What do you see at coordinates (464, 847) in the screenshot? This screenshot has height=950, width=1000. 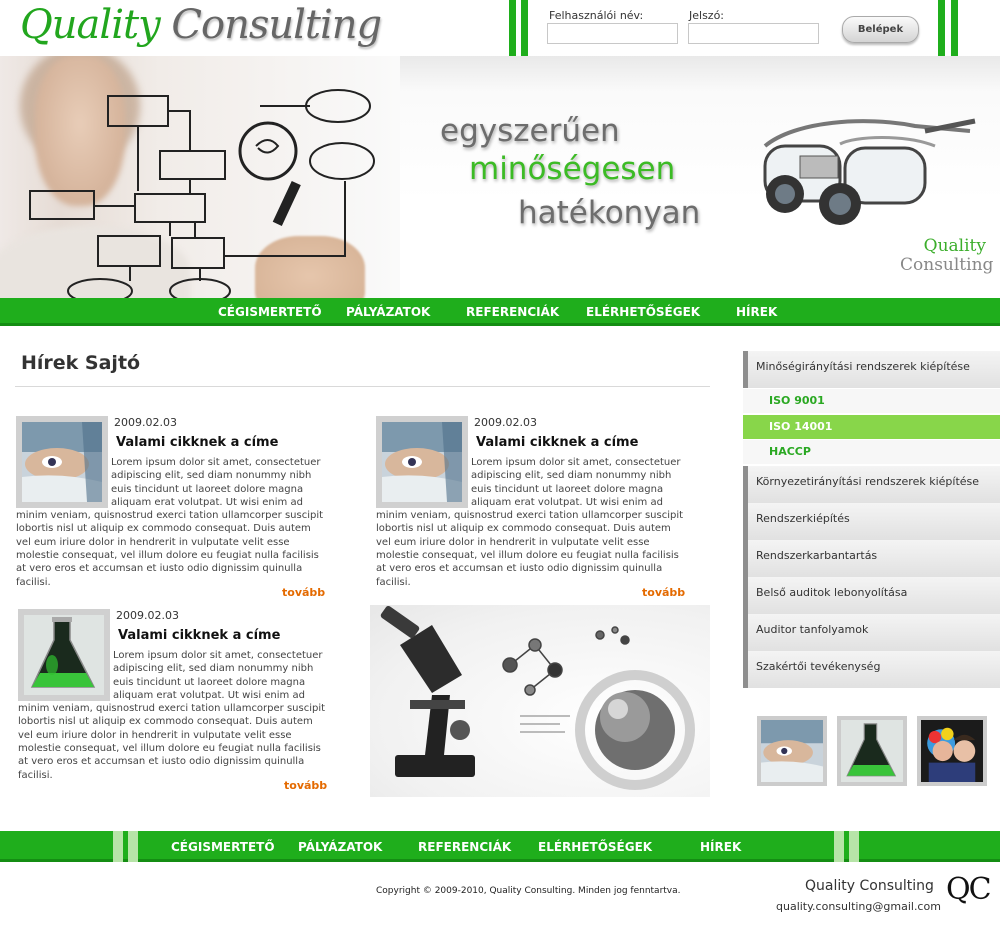 I see `footer-nav-item-referenciak: REFERENCIÁK` at bounding box center [464, 847].